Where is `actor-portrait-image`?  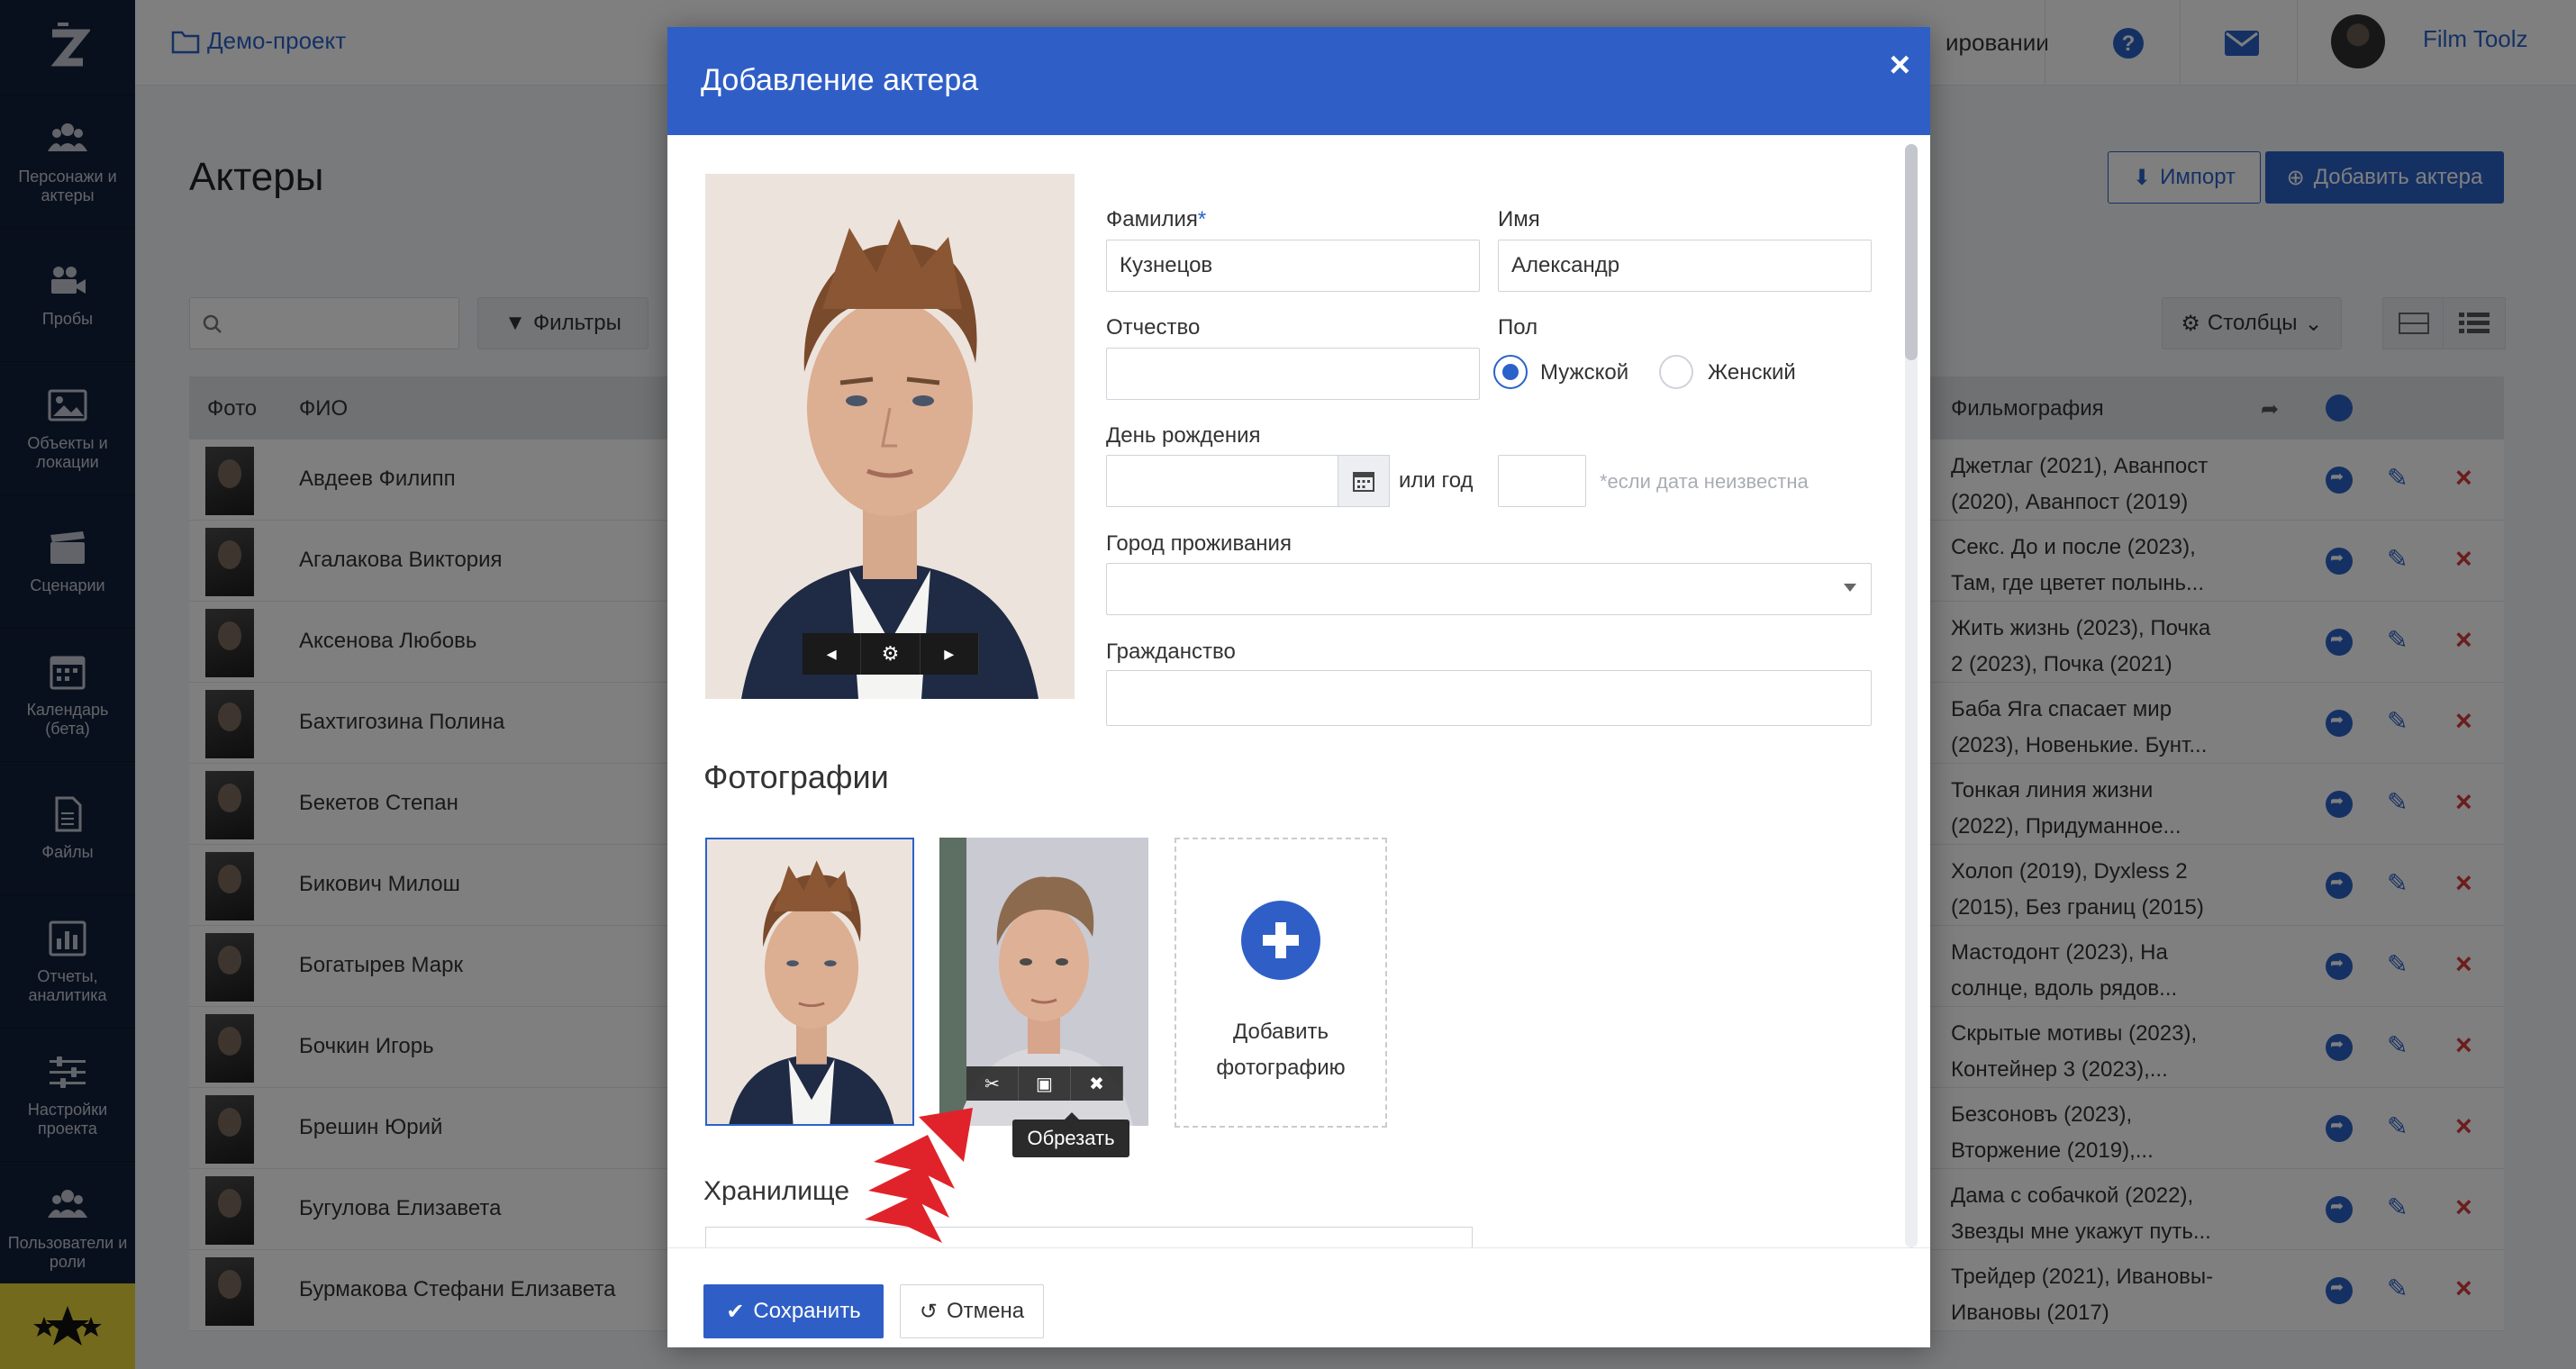 actor-portrait-image is located at coordinates (890, 436).